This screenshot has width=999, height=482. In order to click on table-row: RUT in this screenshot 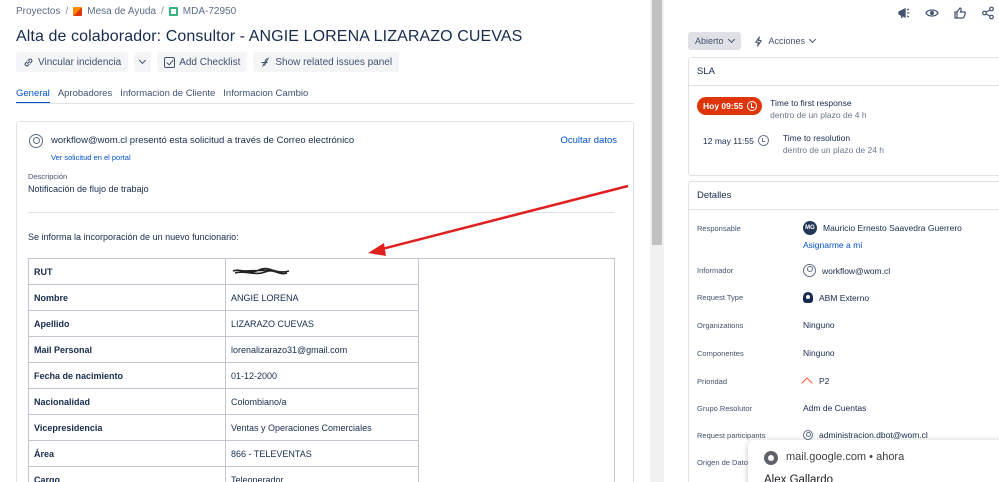, I will do `click(321, 271)`.